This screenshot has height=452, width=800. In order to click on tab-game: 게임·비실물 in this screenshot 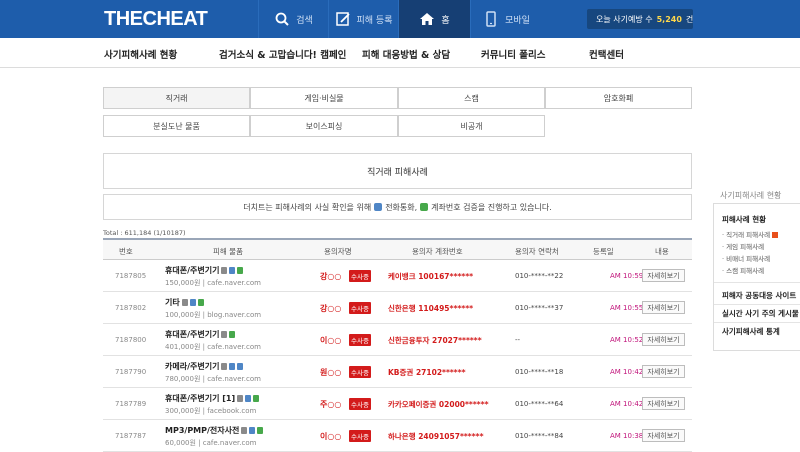, I will do `click(324, 98)`.